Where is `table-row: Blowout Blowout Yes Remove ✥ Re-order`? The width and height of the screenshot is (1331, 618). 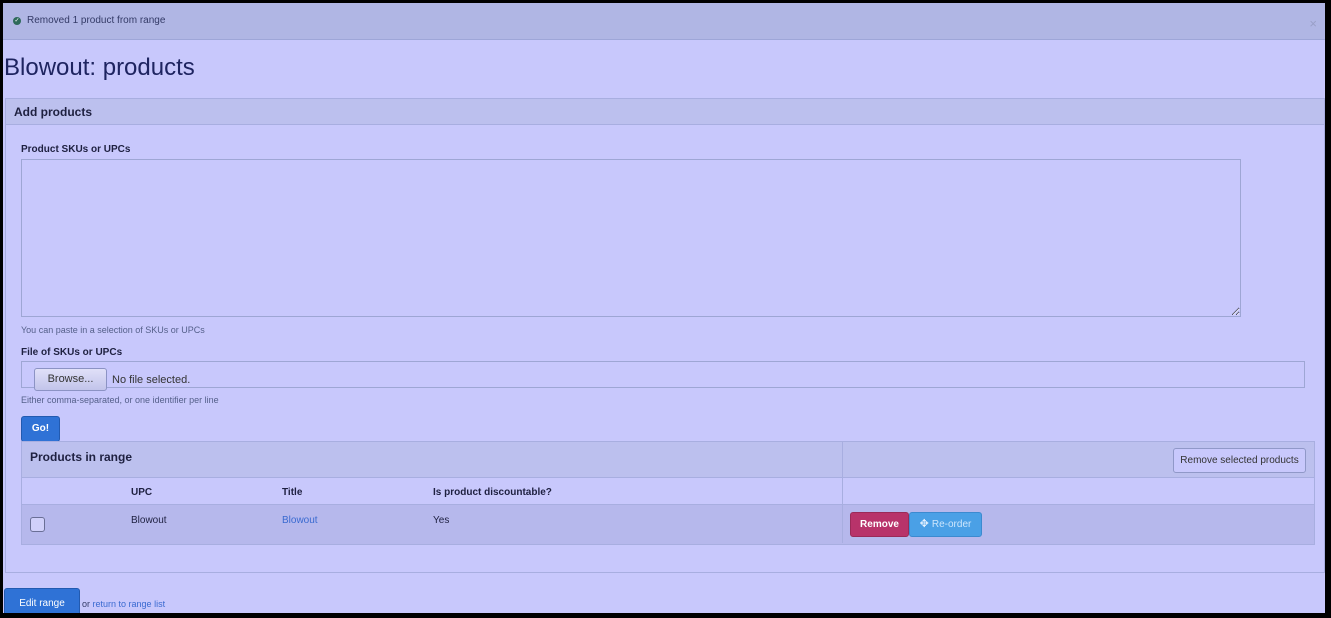 table-row: Blowout Blowout Yes Remove ✥ Re-order is located at coordinates (668, 524).